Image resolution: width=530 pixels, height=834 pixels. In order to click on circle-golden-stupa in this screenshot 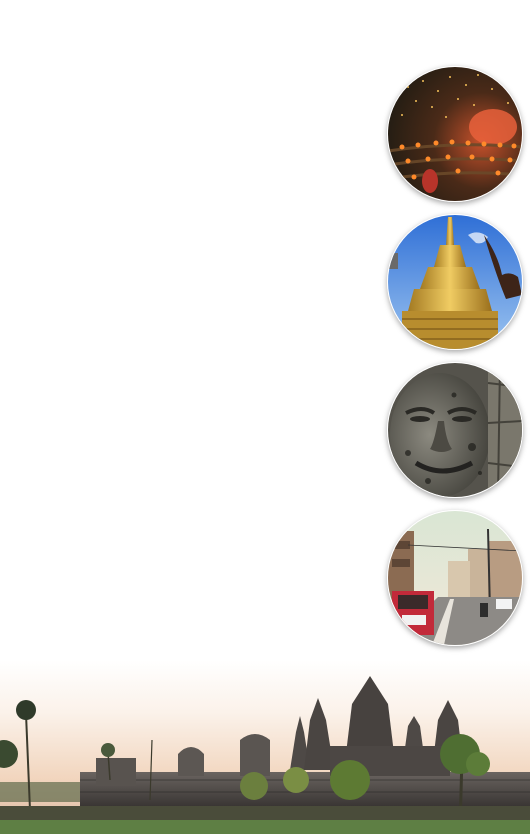, I will do `click(455, 282)`.